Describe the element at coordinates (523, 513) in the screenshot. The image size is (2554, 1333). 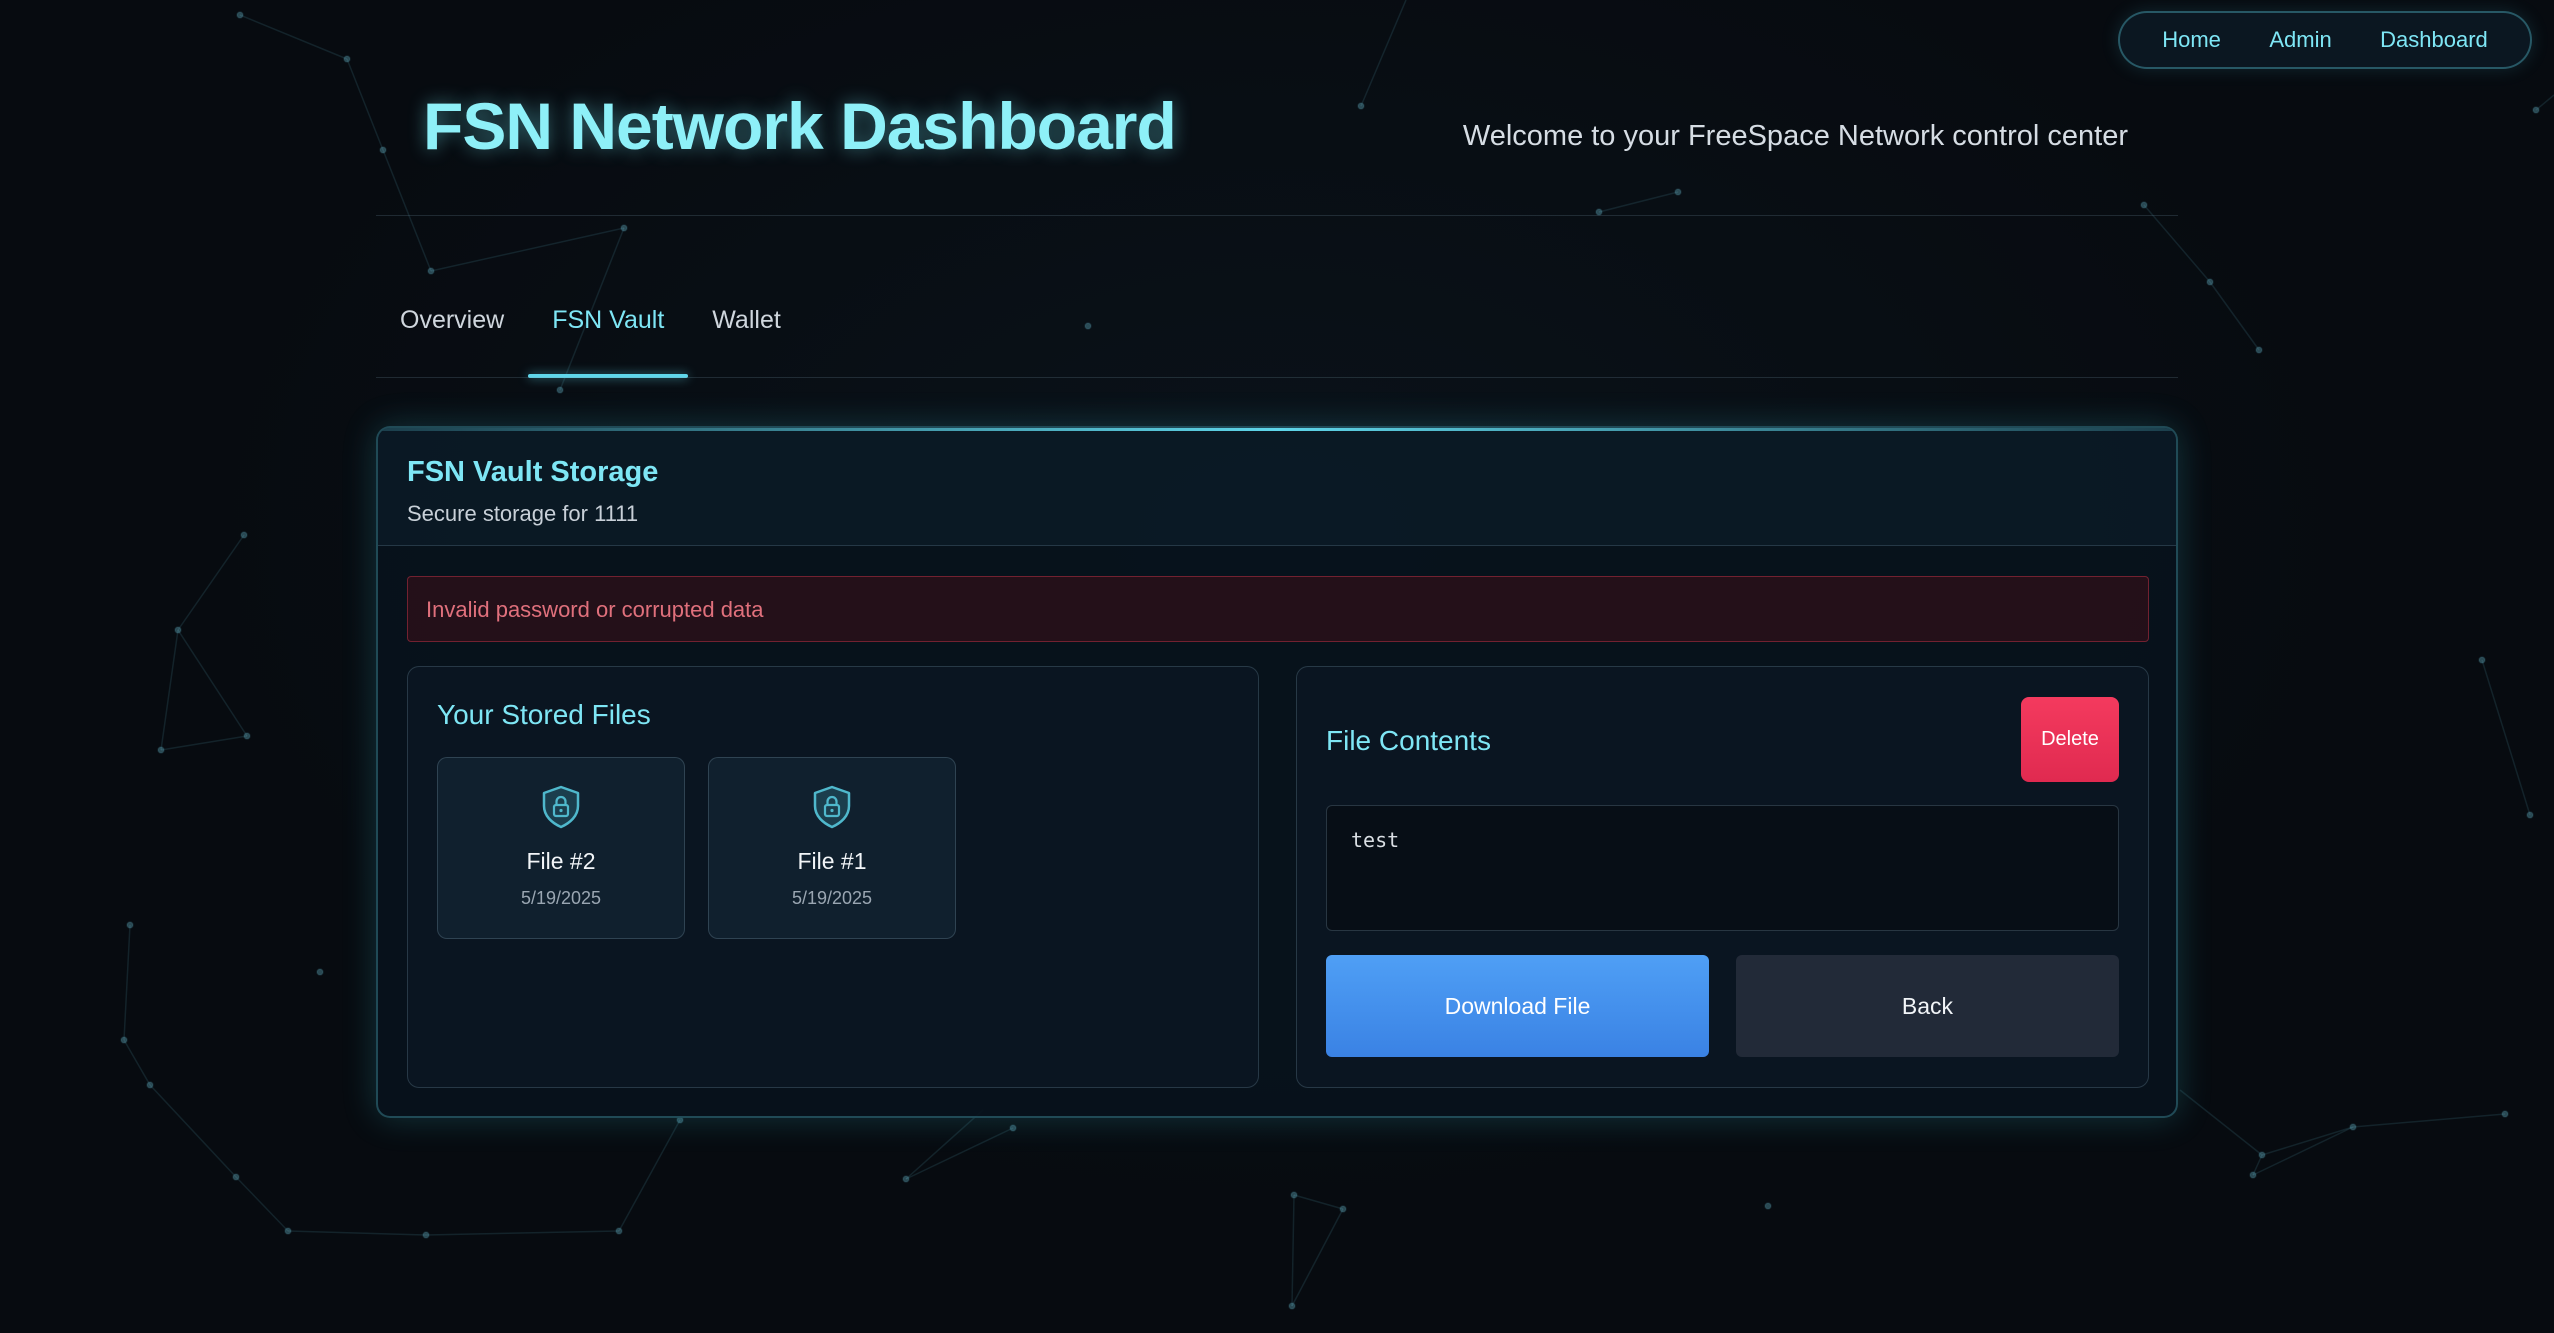
I see `vault-subtitle: Secure storage for 1111` at that location.